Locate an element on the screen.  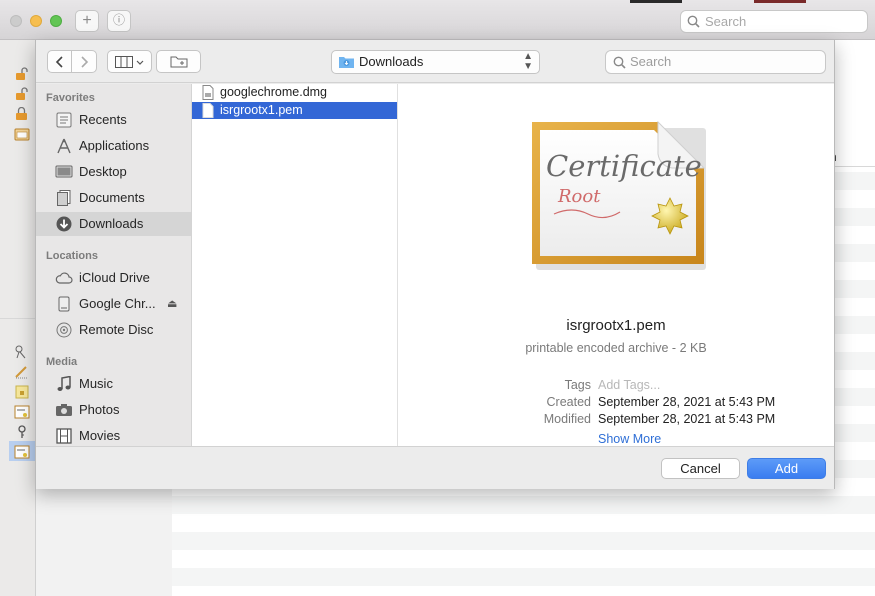
eject-icon: ⏏ is located at coordinates (172, 304).